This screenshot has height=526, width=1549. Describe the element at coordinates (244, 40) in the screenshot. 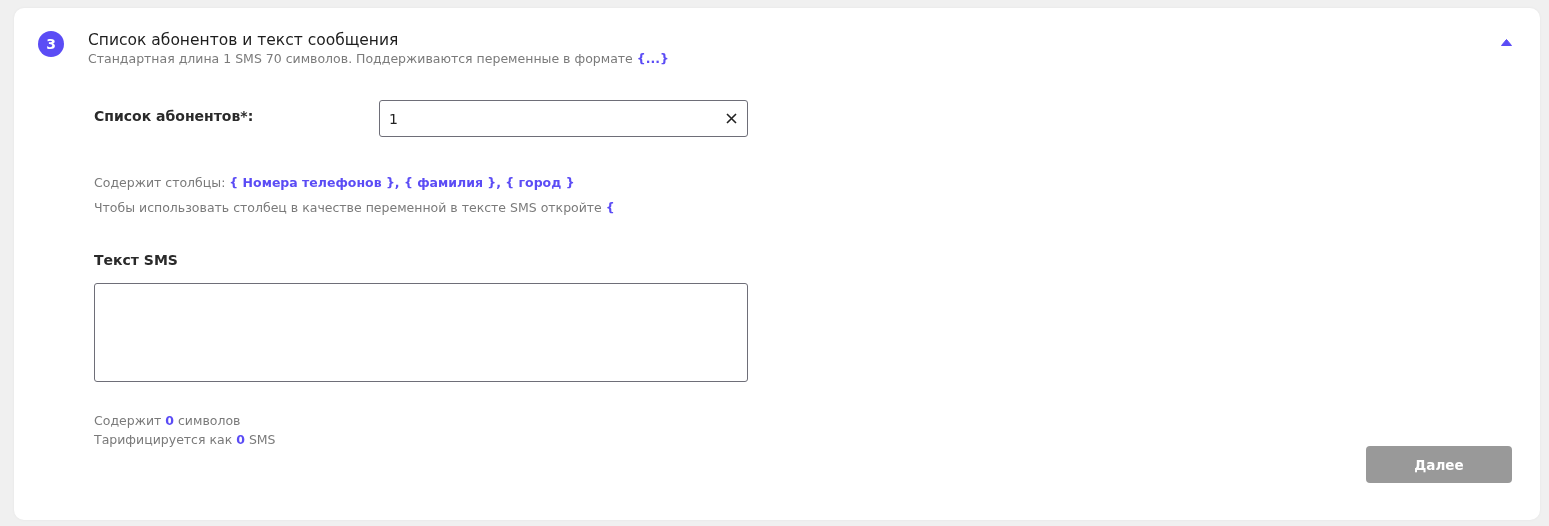

I see `section-title: Список абонентов и текст сообщения` at that location.